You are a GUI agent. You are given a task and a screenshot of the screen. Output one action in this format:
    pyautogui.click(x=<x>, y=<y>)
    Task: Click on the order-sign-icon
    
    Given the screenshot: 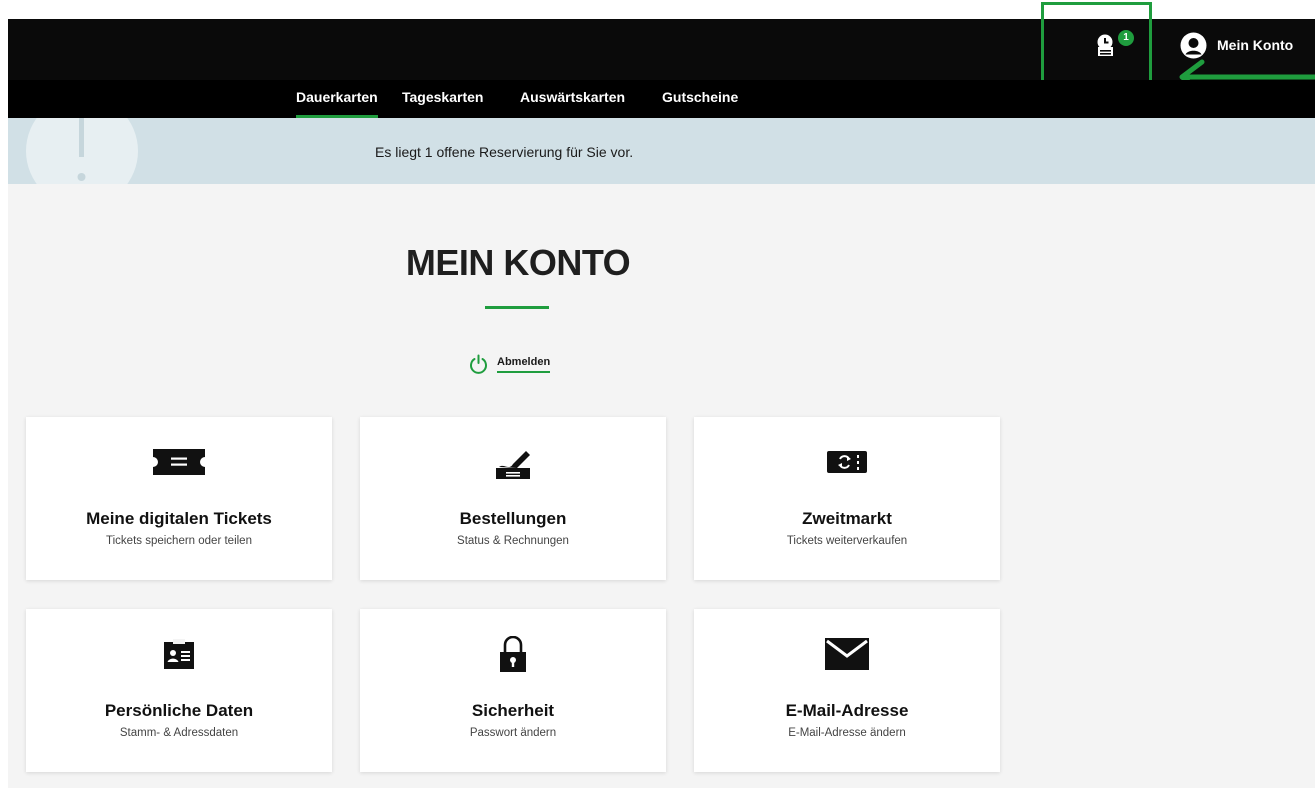 What is the action you would take?
    pyautogui.click(x=513, y=465)
    